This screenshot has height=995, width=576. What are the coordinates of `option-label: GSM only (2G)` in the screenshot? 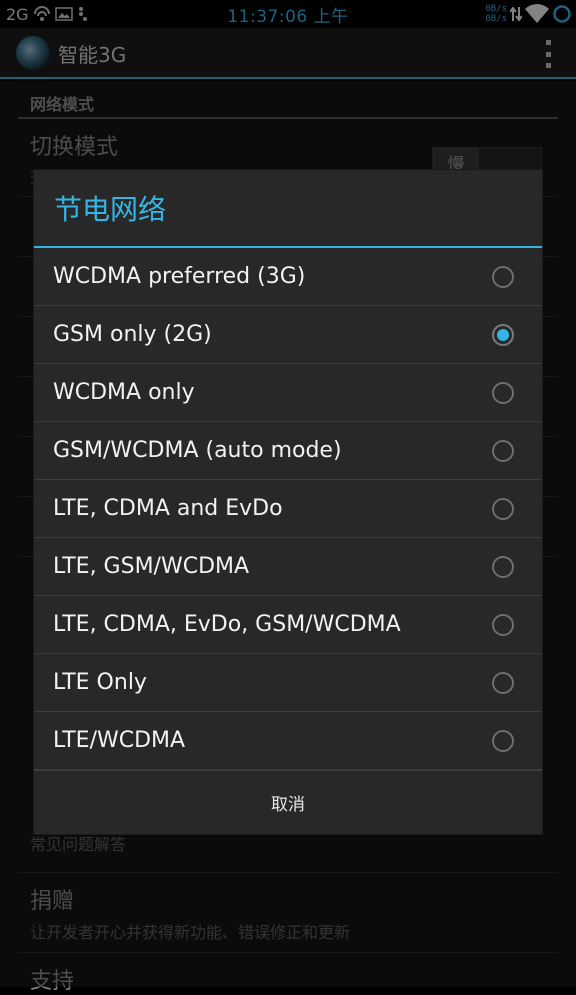 It's located at (132, 334).